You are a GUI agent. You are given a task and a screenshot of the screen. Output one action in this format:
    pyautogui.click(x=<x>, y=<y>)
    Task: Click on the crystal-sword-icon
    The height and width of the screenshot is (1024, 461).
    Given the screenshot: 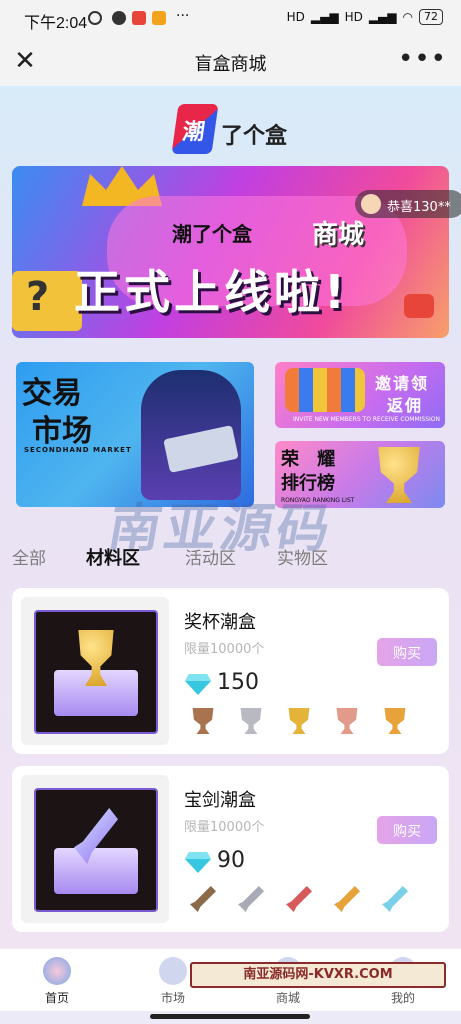 What is the action you would take?
    pyautogui.click(x=395, y=899)
    